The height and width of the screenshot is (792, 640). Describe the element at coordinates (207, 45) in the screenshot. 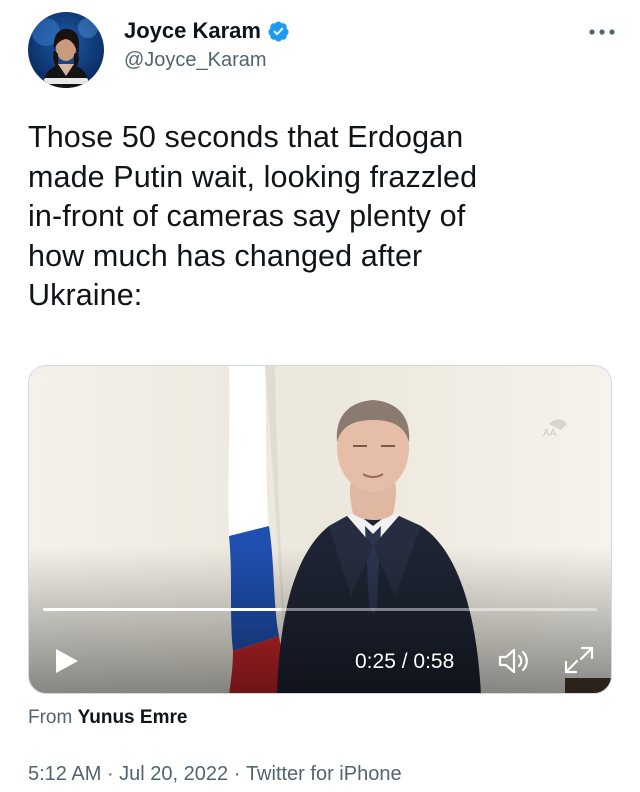

I see `author-names: Joyce Karam @Joyce_Karam` at that location.